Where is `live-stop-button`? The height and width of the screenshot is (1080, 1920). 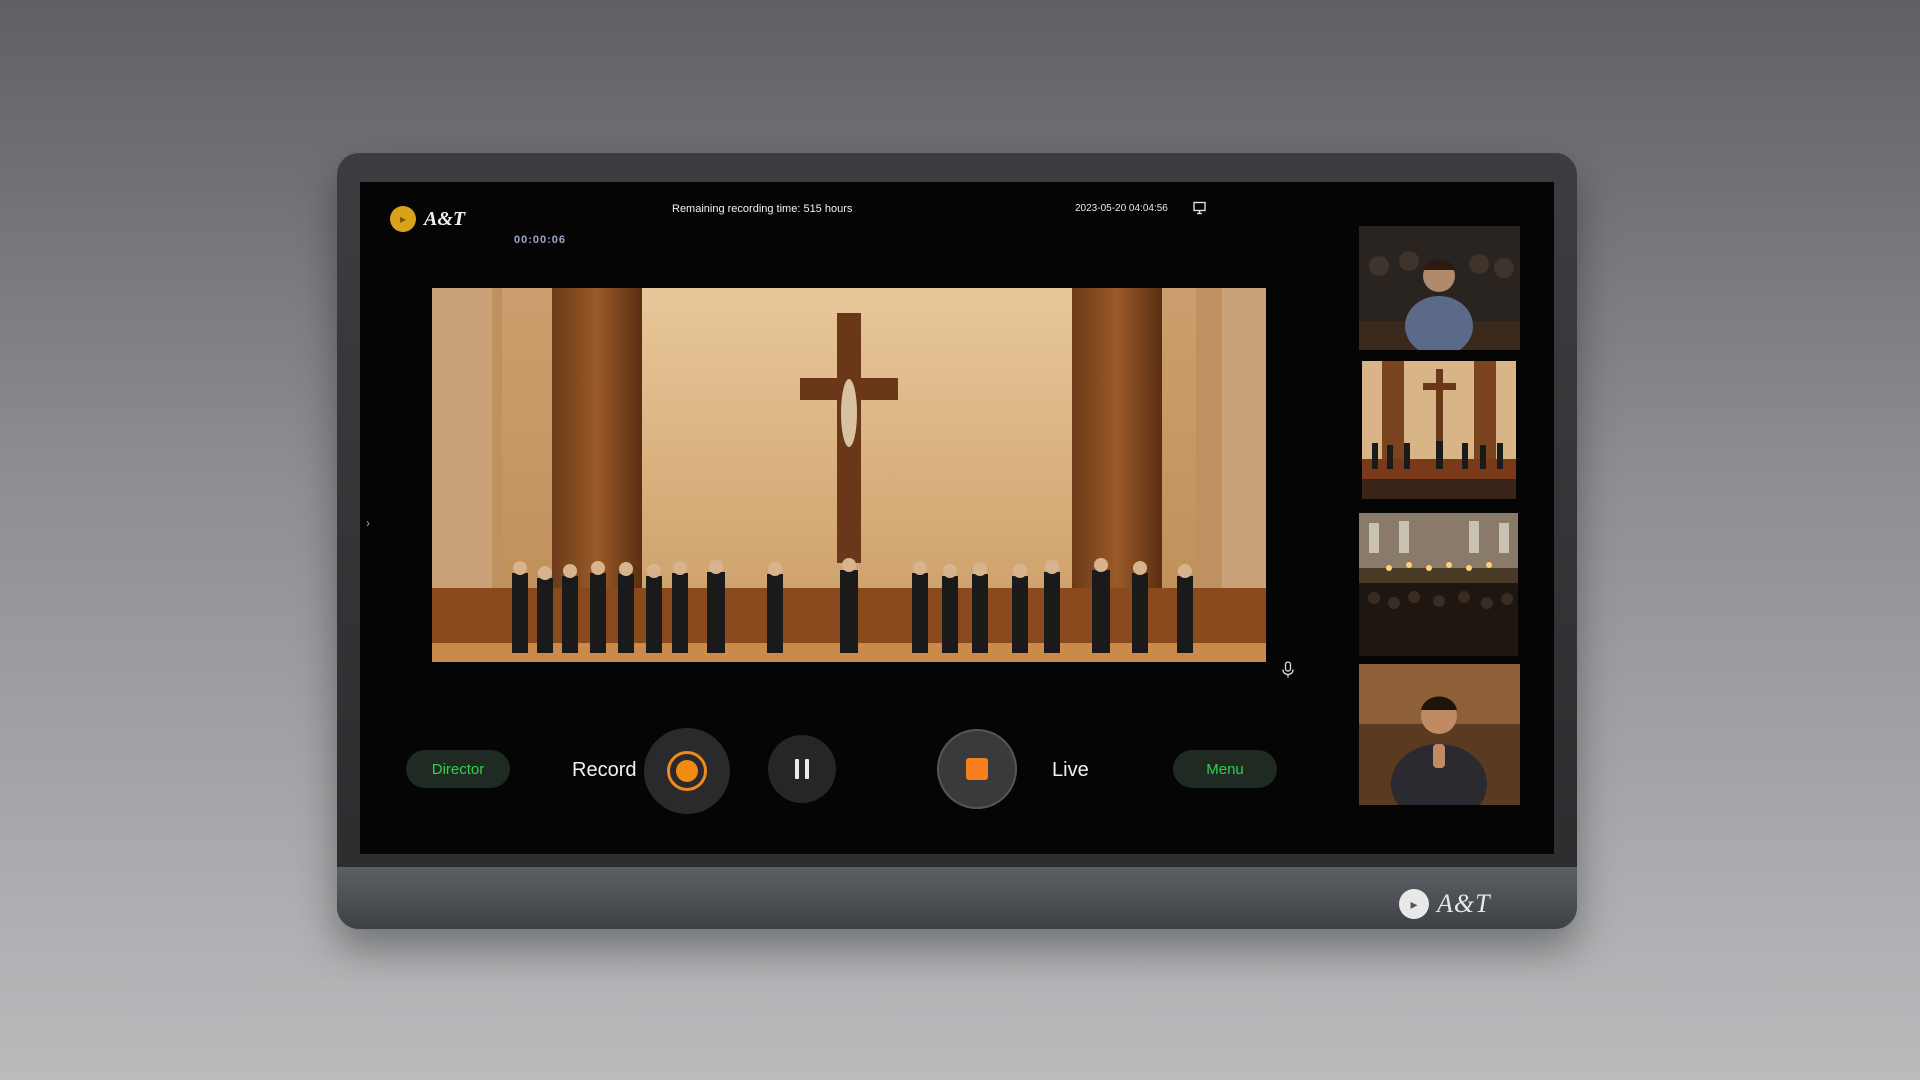
live-stop-button is located at coordinates (977, 769).